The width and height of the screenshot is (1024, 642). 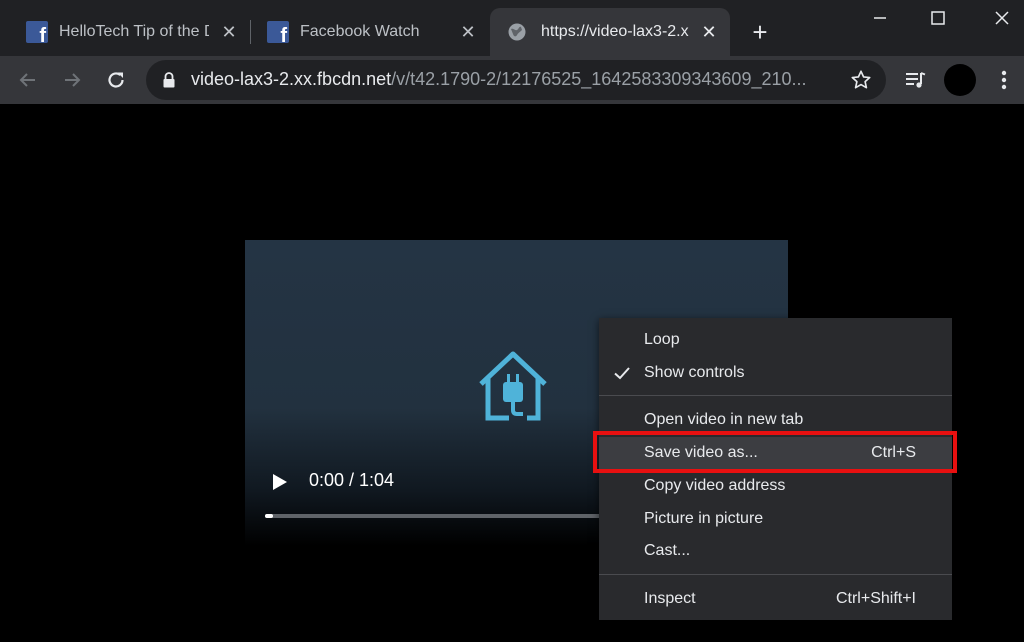 What do you see at coordinates (694, 372) in the screenshot?
I see `menu-item-label: Show controls` at bounding box center [694, 372].